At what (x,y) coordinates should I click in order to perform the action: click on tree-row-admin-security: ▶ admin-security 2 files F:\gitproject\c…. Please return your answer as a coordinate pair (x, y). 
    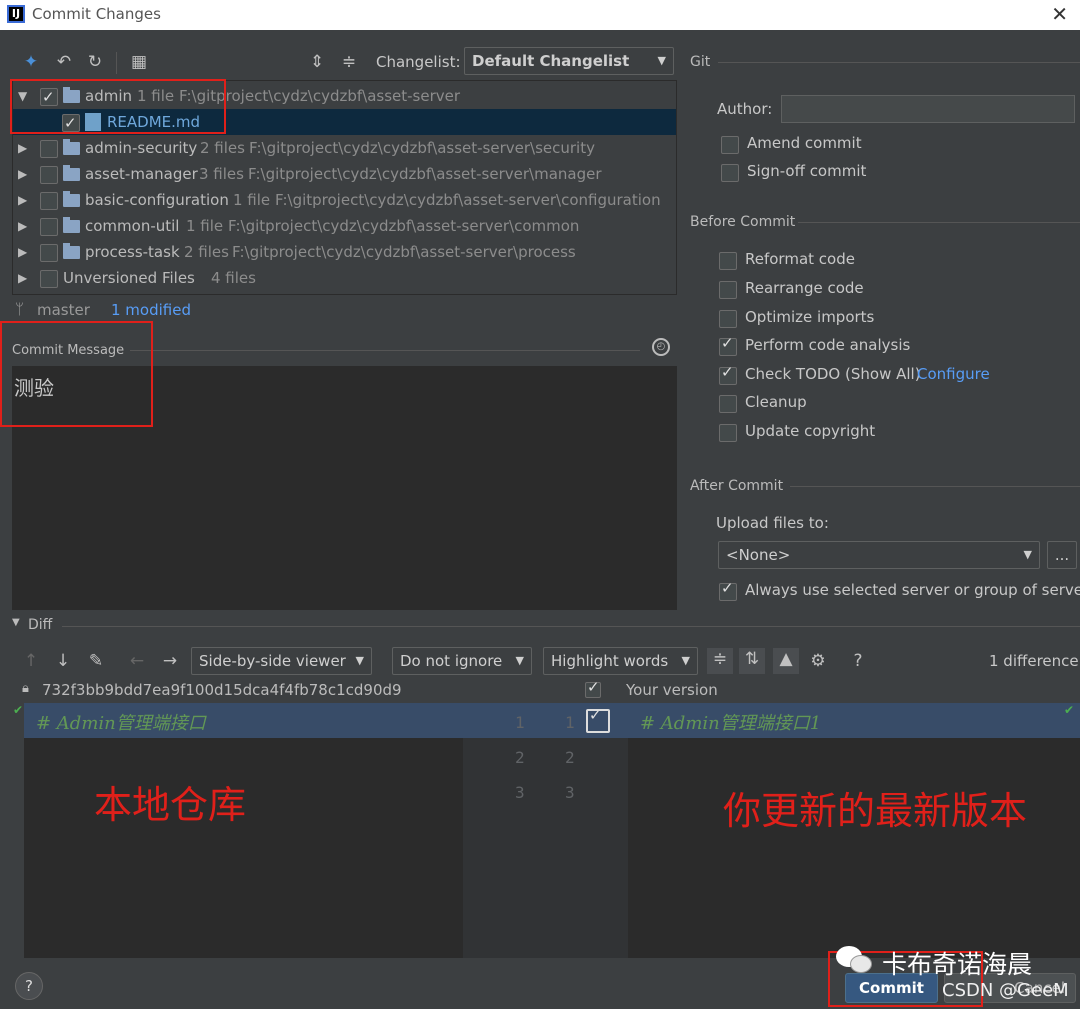
    Looking at the image, I should click on (344, 148).